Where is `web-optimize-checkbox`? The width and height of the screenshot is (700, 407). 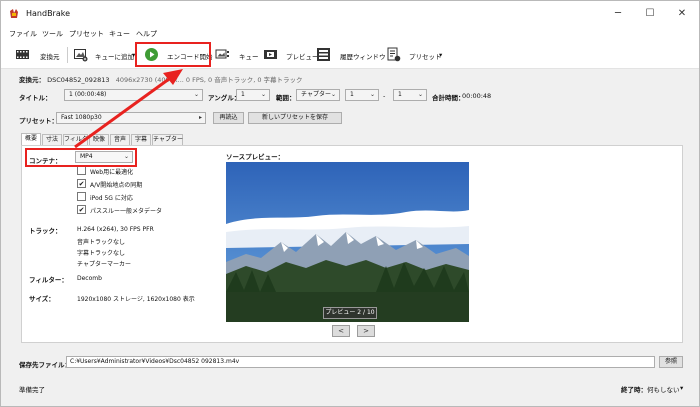 web-optimize-checkbox is located at coordinates (81, 170).